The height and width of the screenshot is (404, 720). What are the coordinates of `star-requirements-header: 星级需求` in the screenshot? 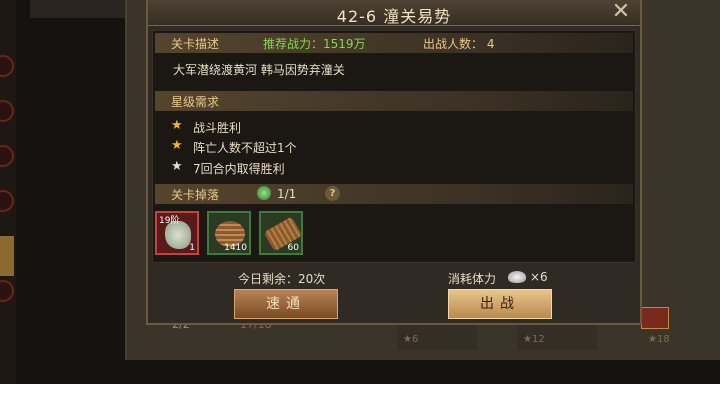 It's located at (394, 101).